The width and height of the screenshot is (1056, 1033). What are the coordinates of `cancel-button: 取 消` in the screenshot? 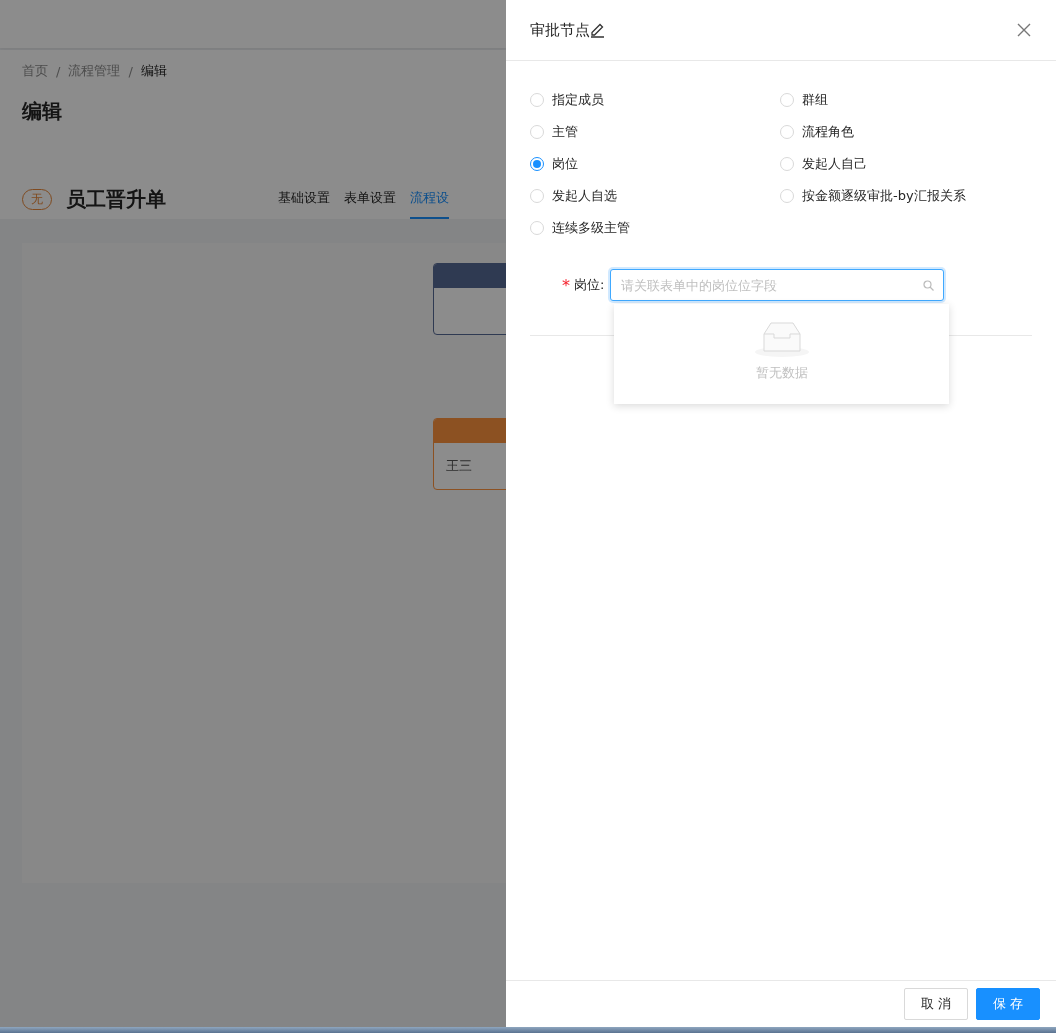 It's located at (935, 1004).